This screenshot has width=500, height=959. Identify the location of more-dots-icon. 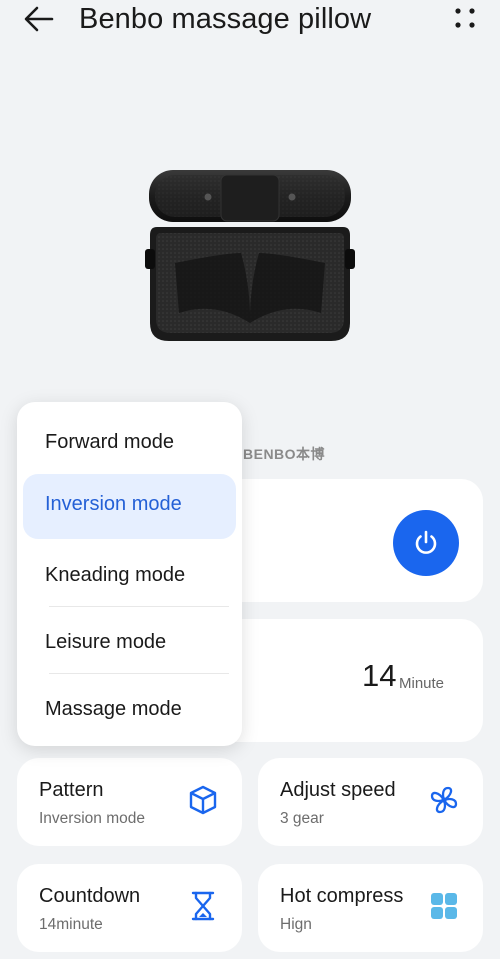
(465, 18).